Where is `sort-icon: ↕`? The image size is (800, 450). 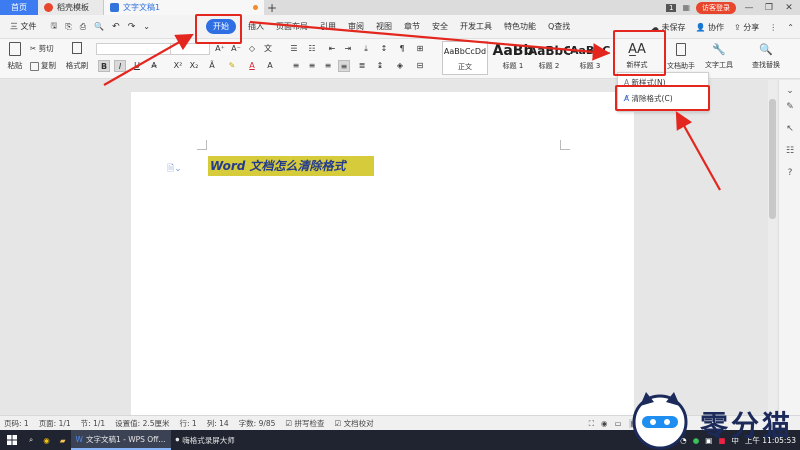
sort-icon: ↕ is located at coordinates (384, 49).